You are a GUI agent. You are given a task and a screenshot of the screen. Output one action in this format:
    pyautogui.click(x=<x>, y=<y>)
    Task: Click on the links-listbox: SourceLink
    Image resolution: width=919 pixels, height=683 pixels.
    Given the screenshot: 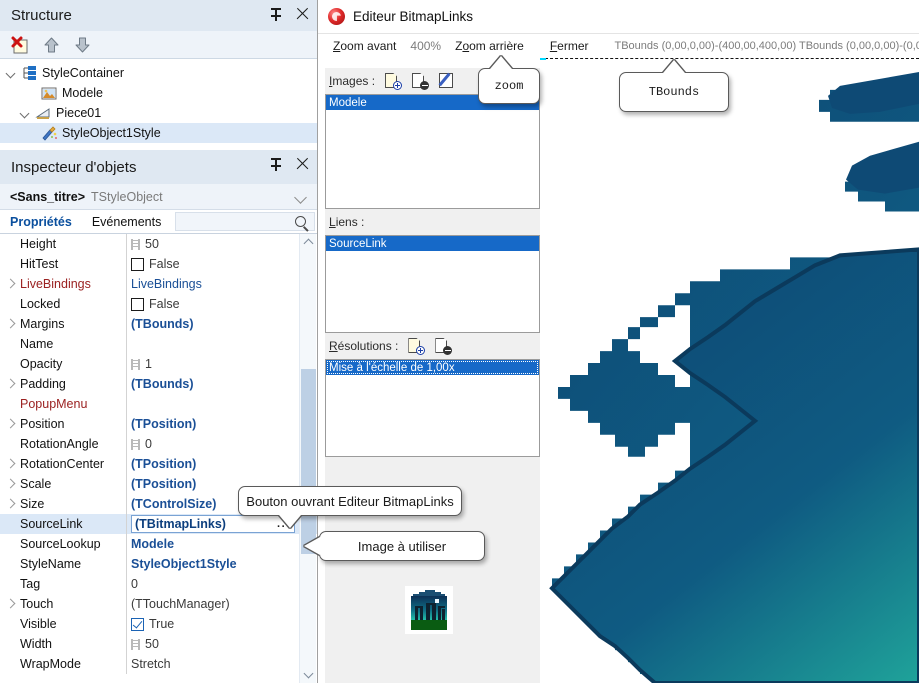 What is the action you would take?
    pyautogui.click(x=432, y=284)
    